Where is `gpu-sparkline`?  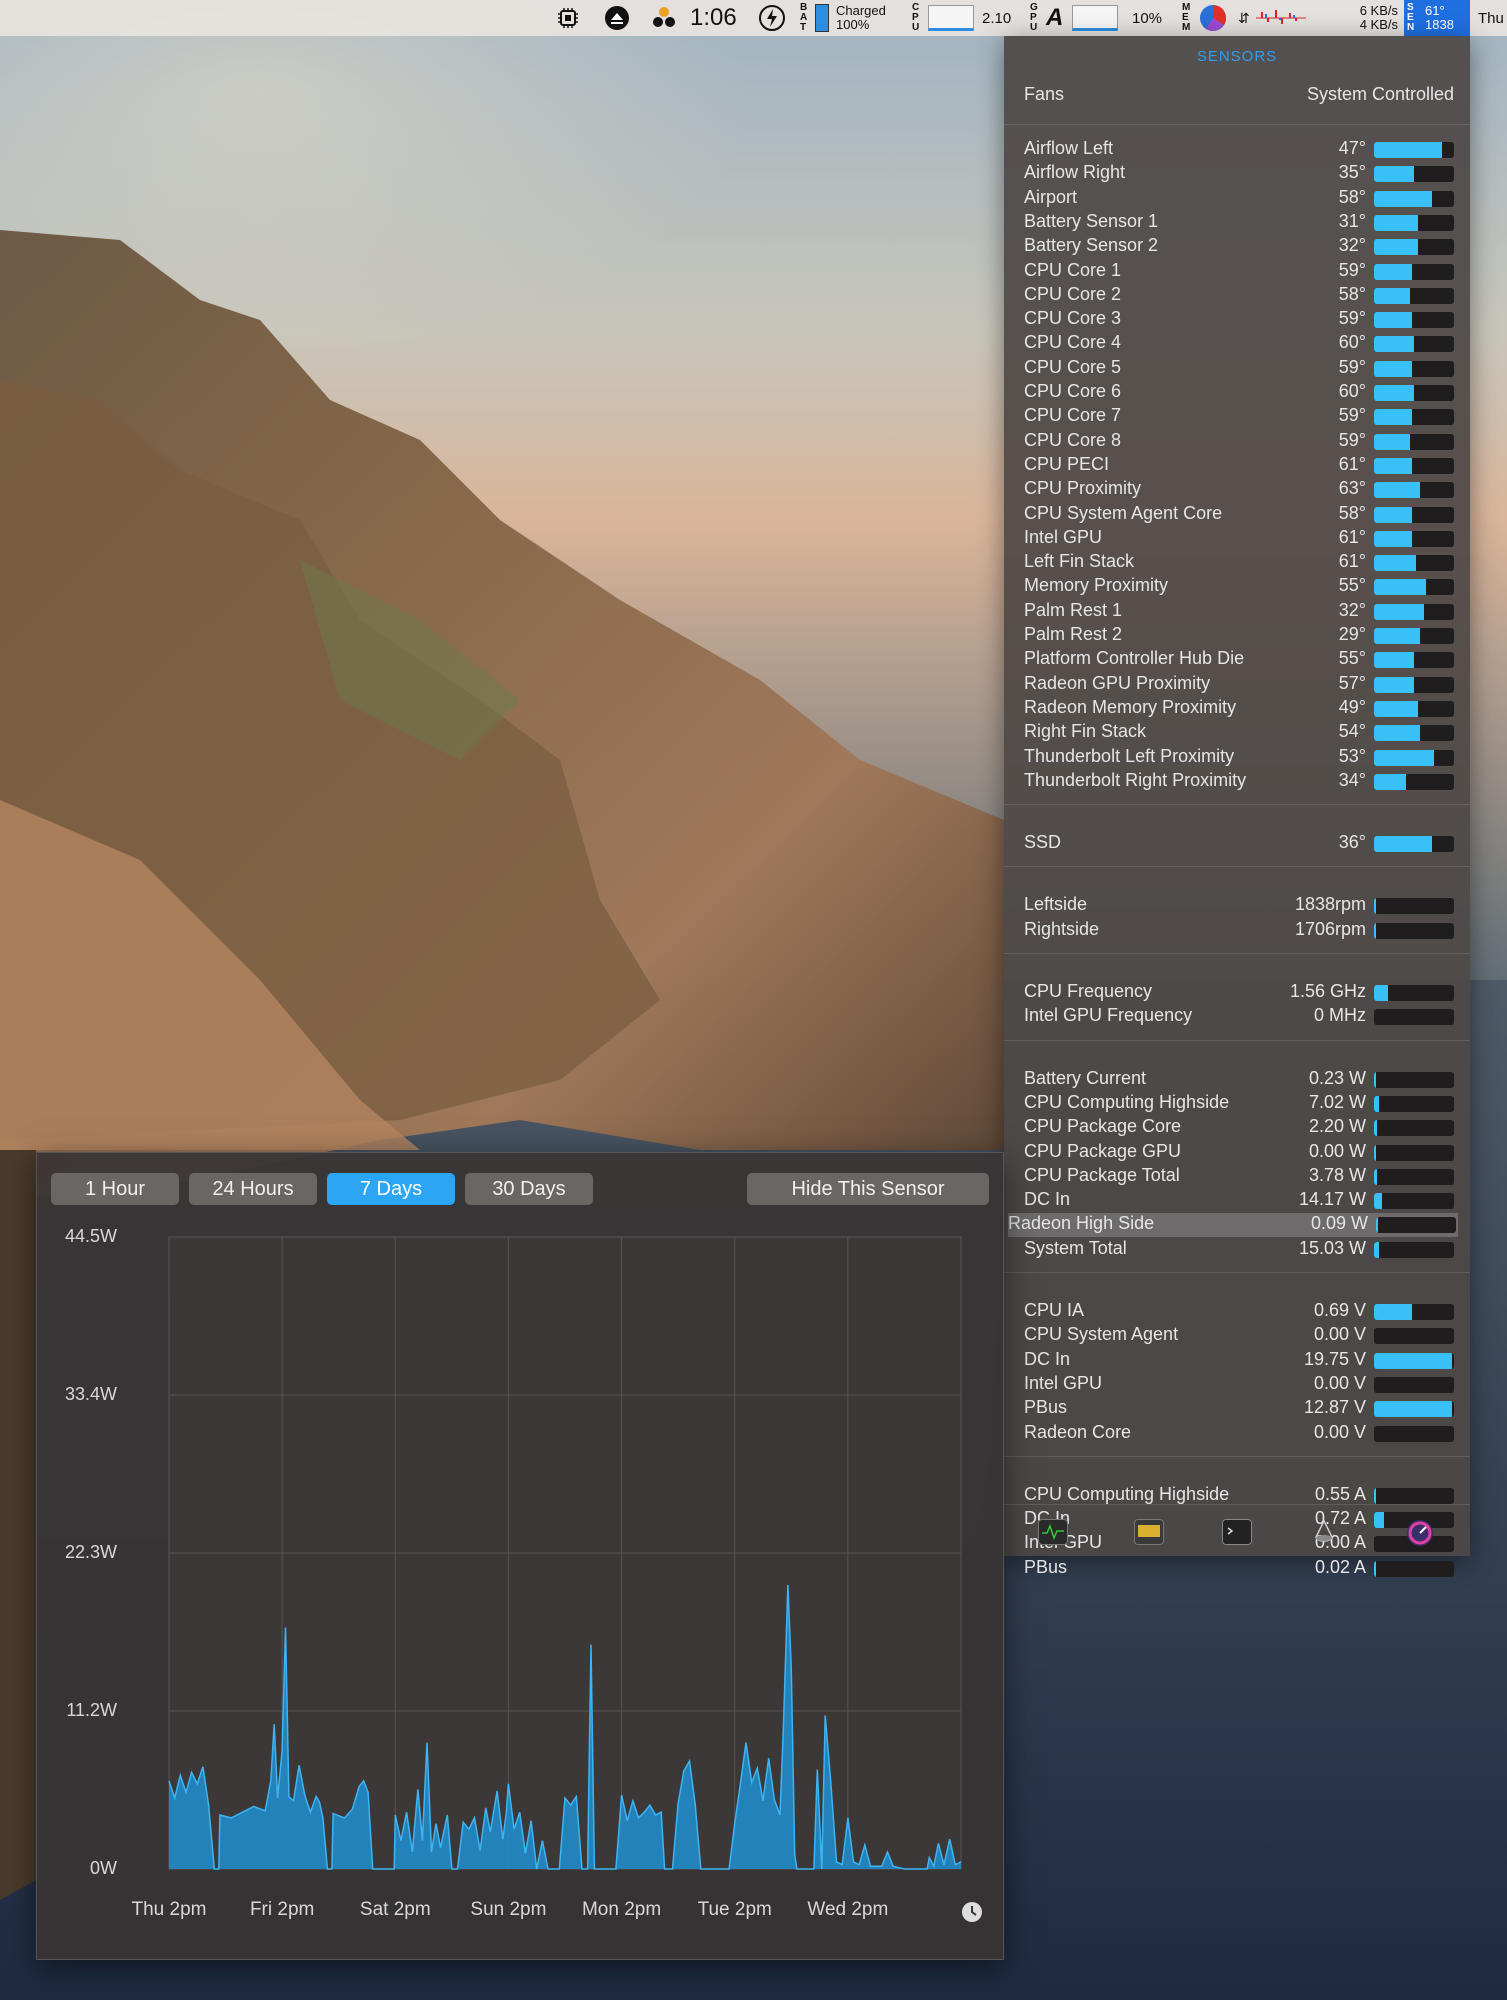 gpu-sparkline is located at coordinates (1095, 18).